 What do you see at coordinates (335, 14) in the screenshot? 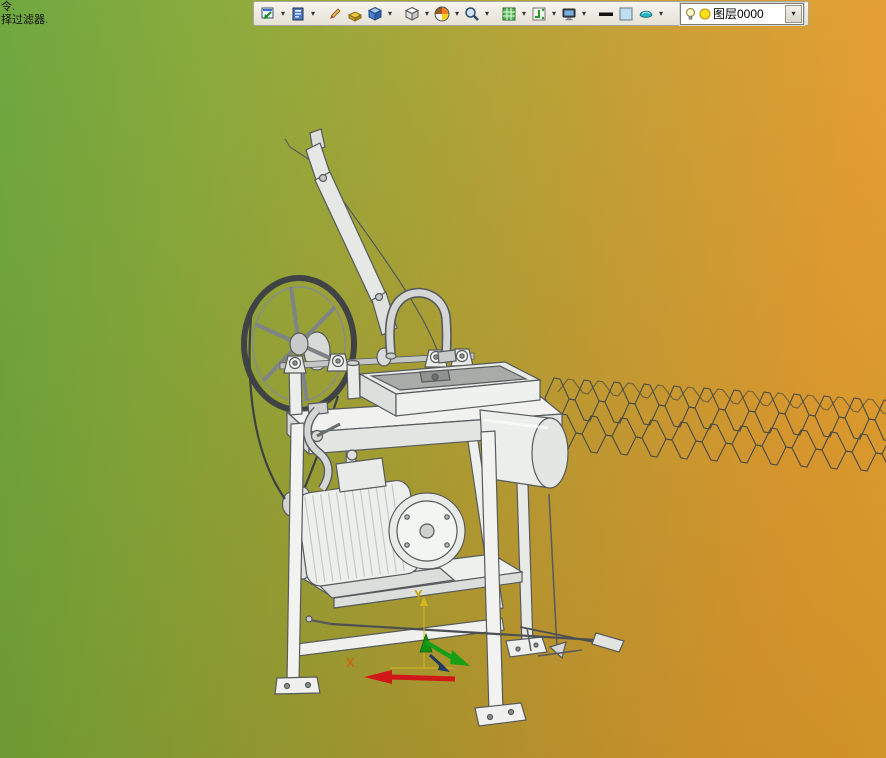
I see `pencil-icon` at bounding box center [335, 14].